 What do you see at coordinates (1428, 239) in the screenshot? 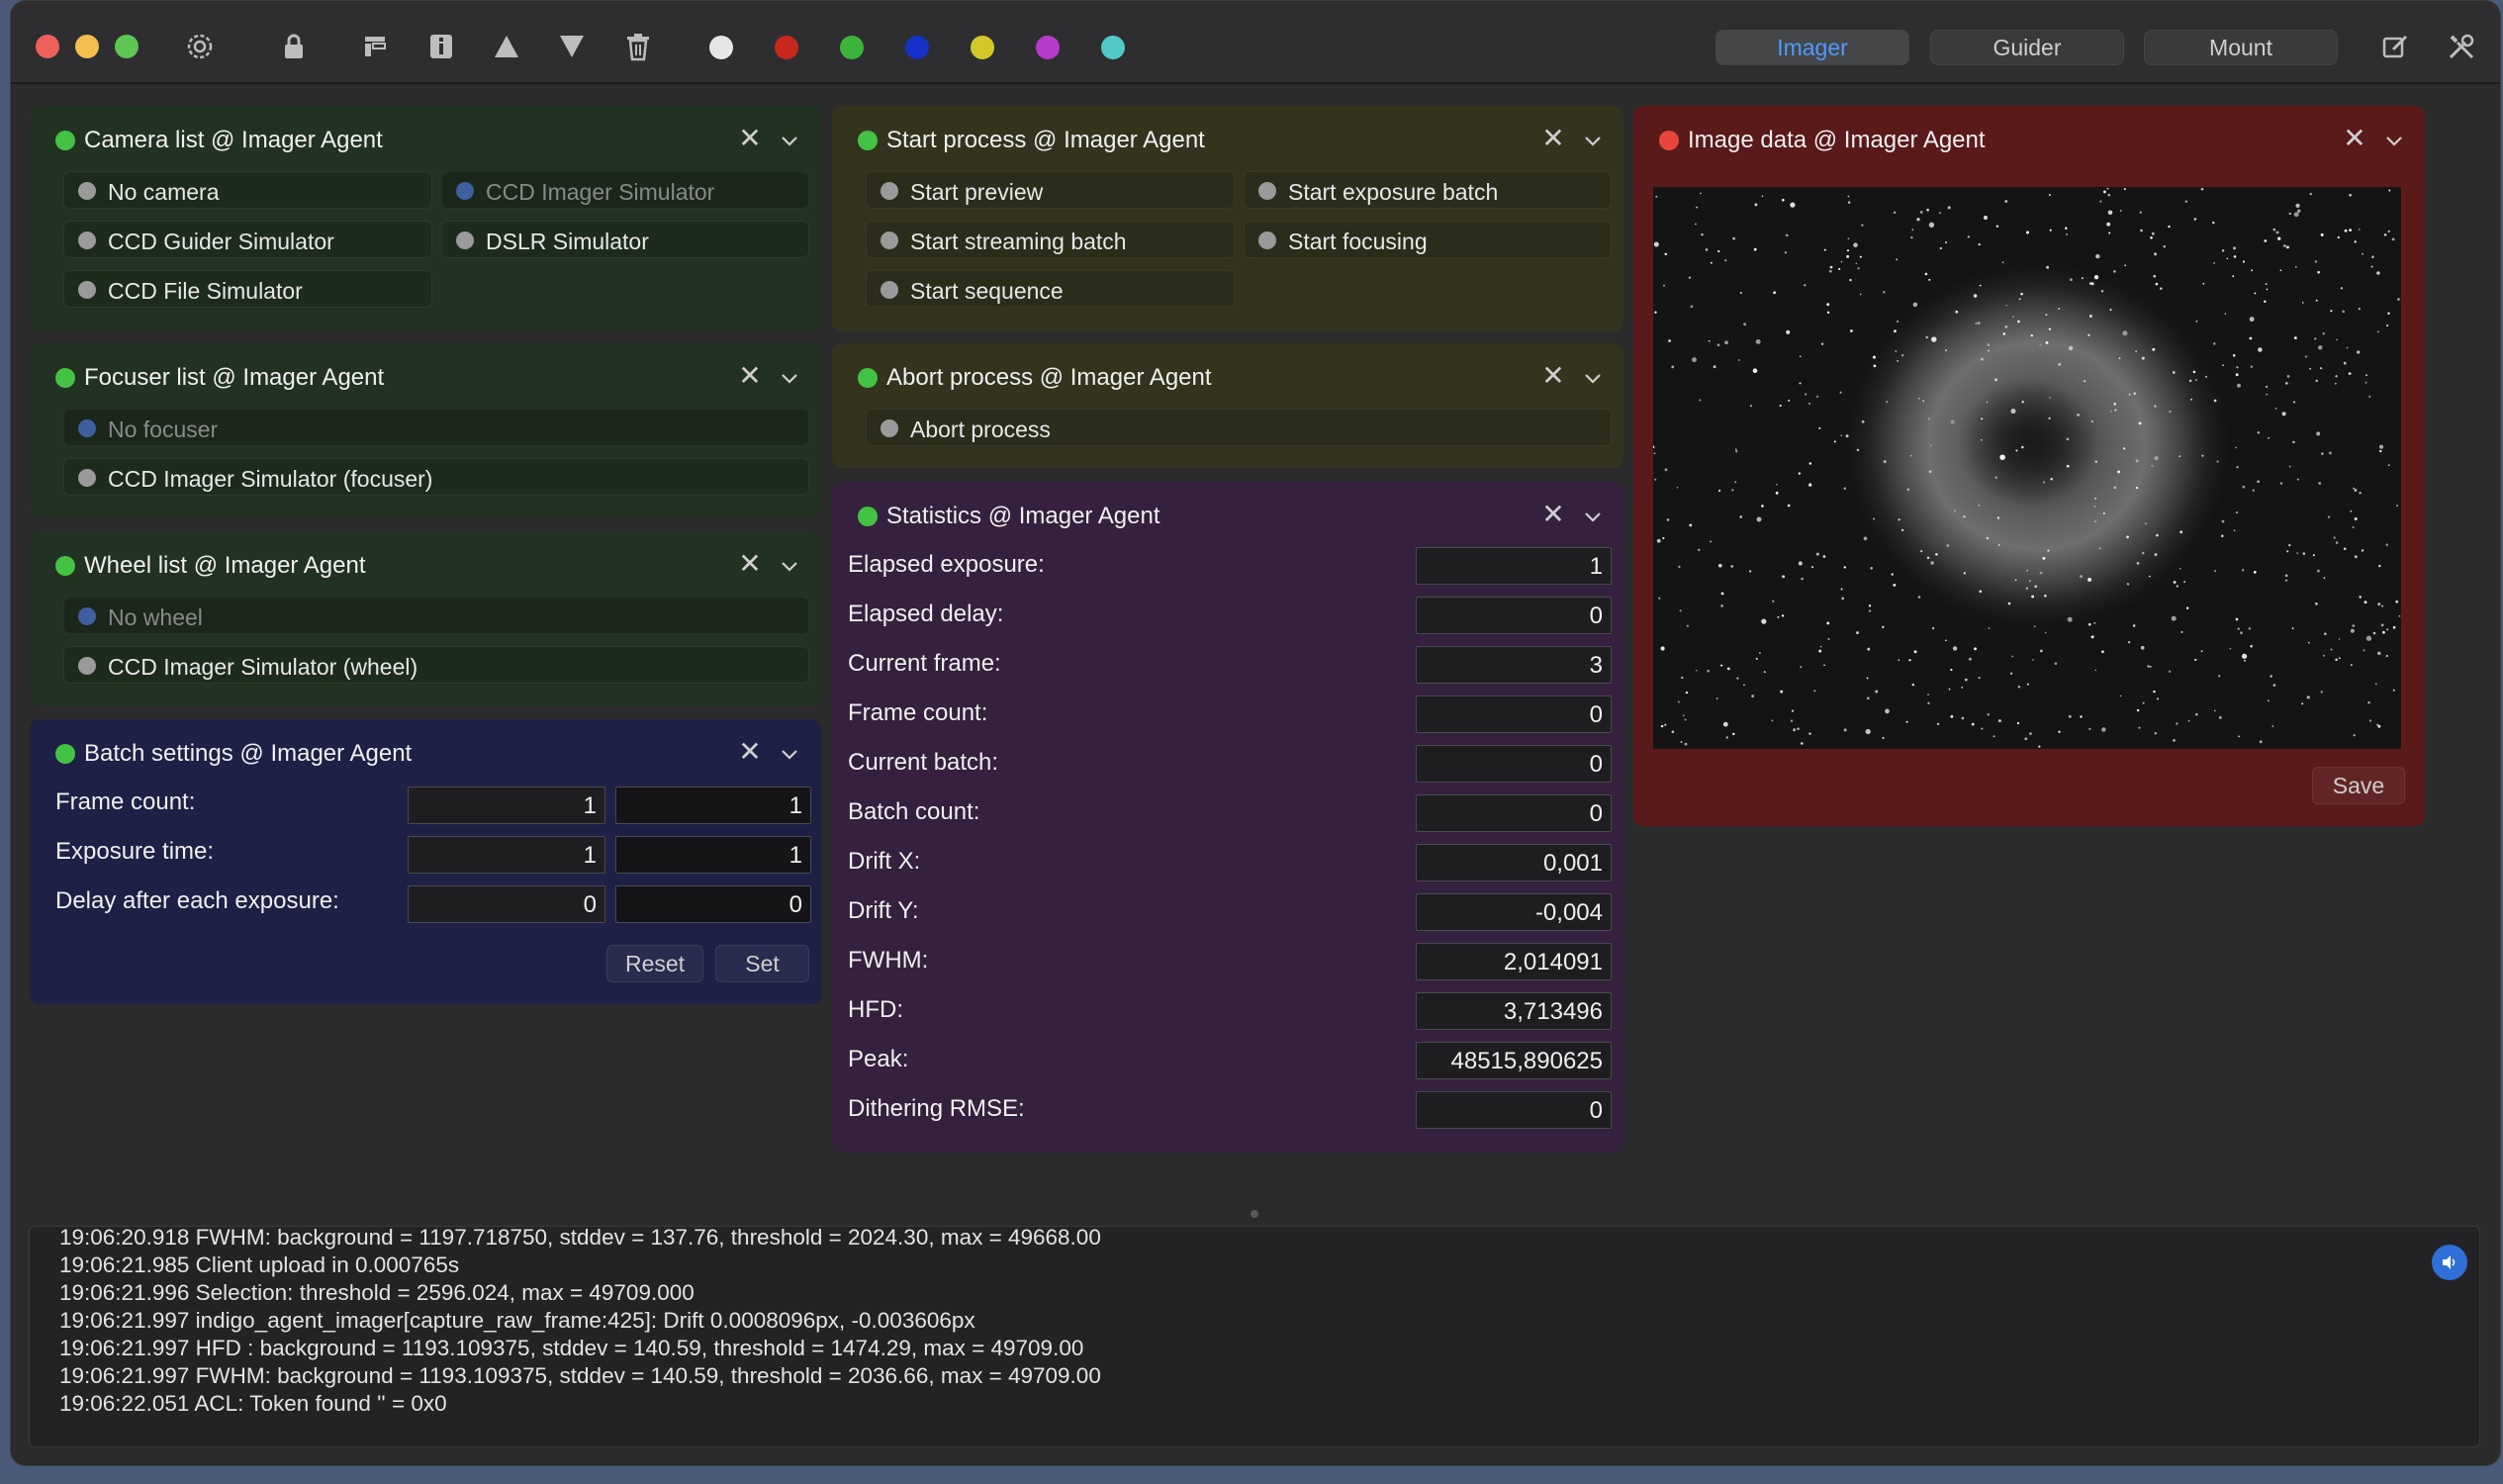
I see `start-focusing-button: Start focusing` at bounding box center [1428, 239].